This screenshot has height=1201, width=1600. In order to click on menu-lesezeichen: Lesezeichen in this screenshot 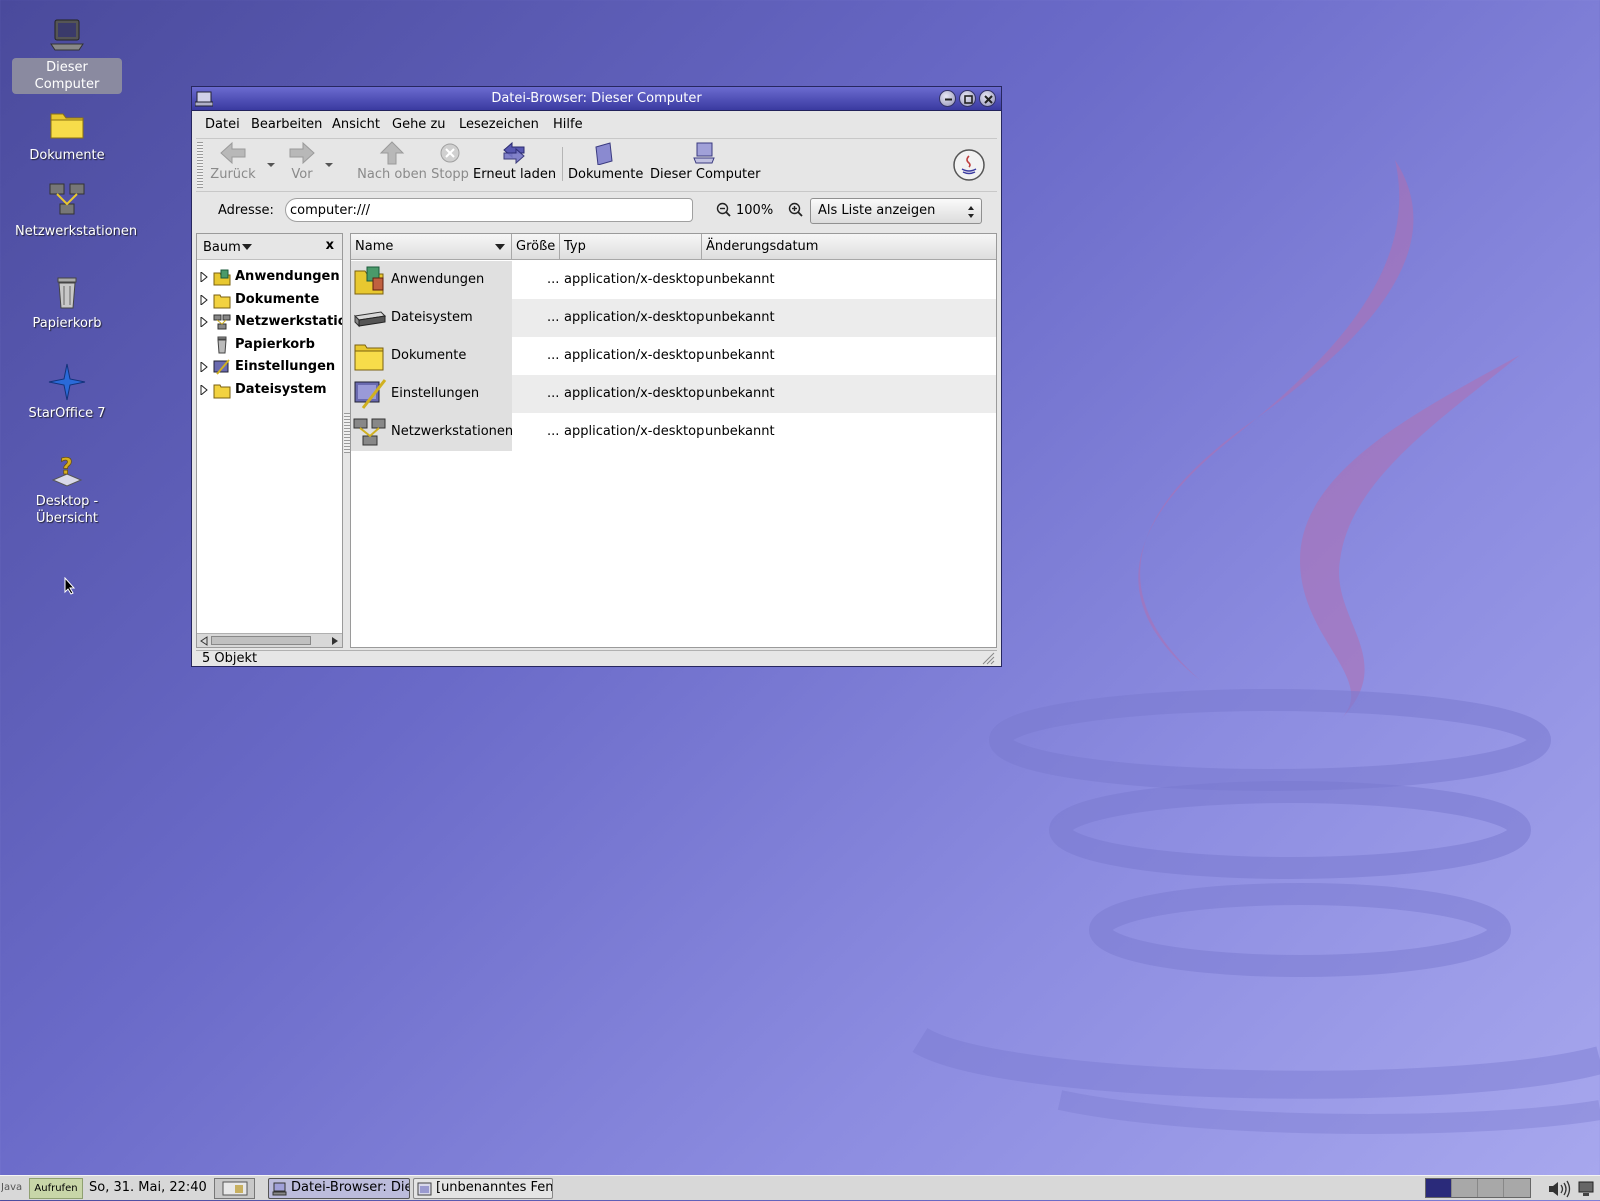, I will do `click(499, 124)`.